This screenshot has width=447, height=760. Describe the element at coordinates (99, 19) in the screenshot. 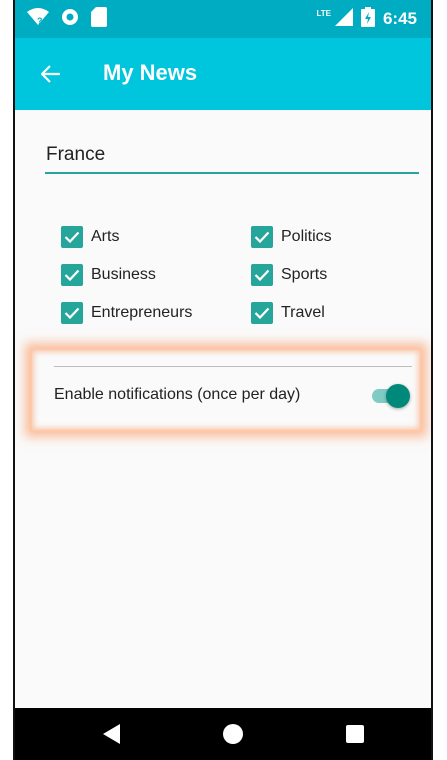

I see `sd-card-icon` at that location.